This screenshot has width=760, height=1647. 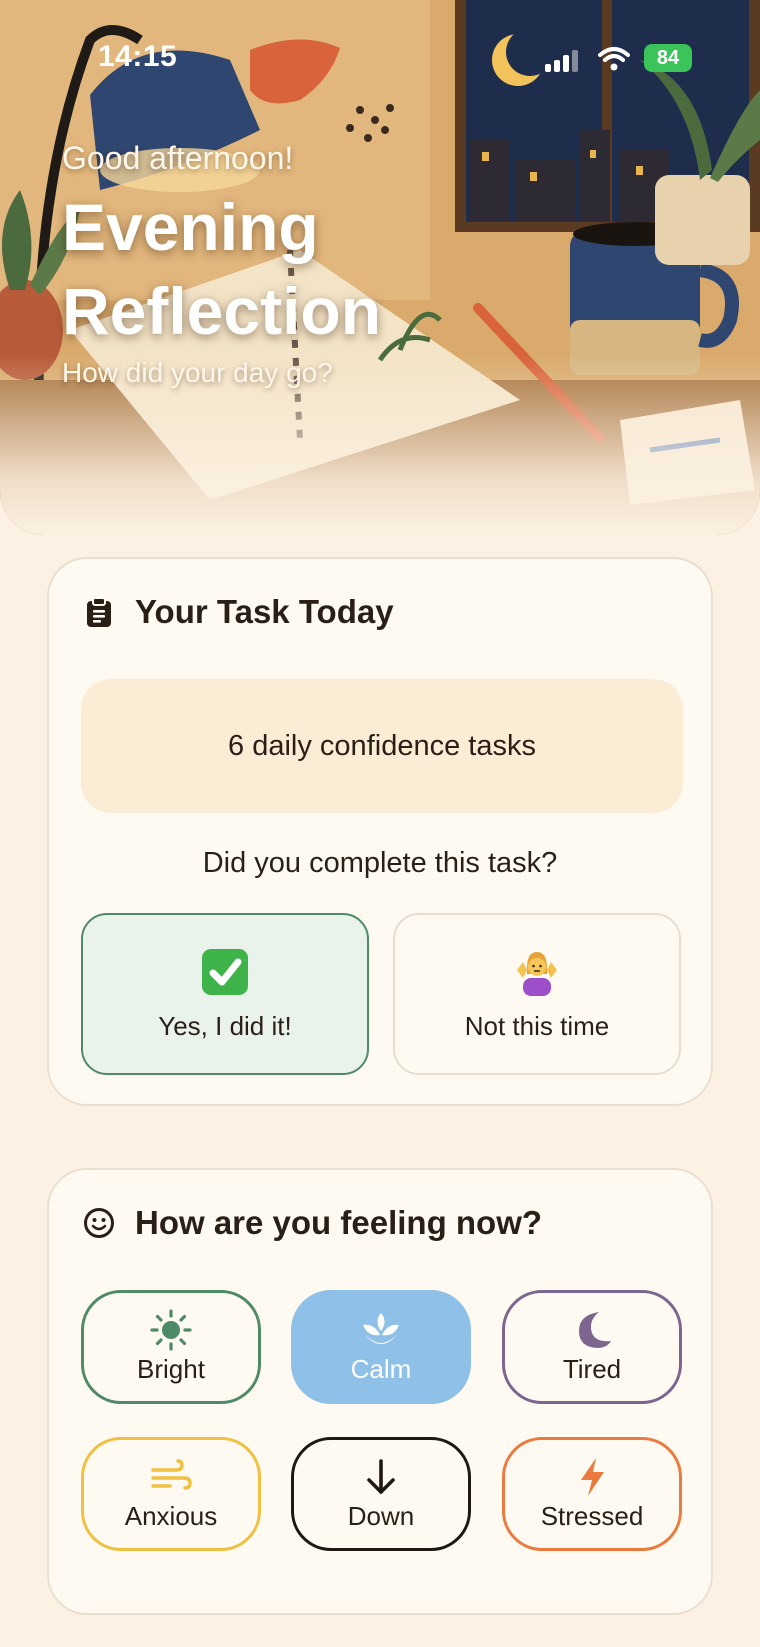 I want to click on smiley-icon, so click(x=99, y=1223).